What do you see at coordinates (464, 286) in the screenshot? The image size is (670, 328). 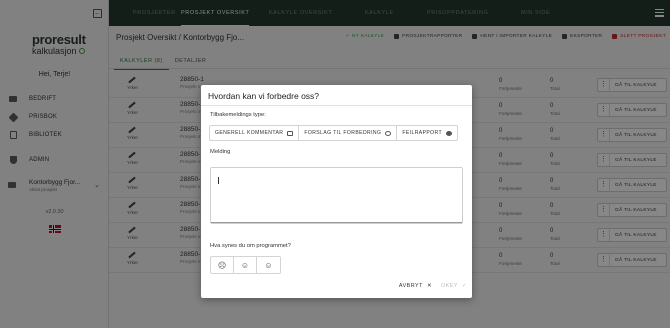 I see `check-icon: ✓` at bounding box center [464, 286].